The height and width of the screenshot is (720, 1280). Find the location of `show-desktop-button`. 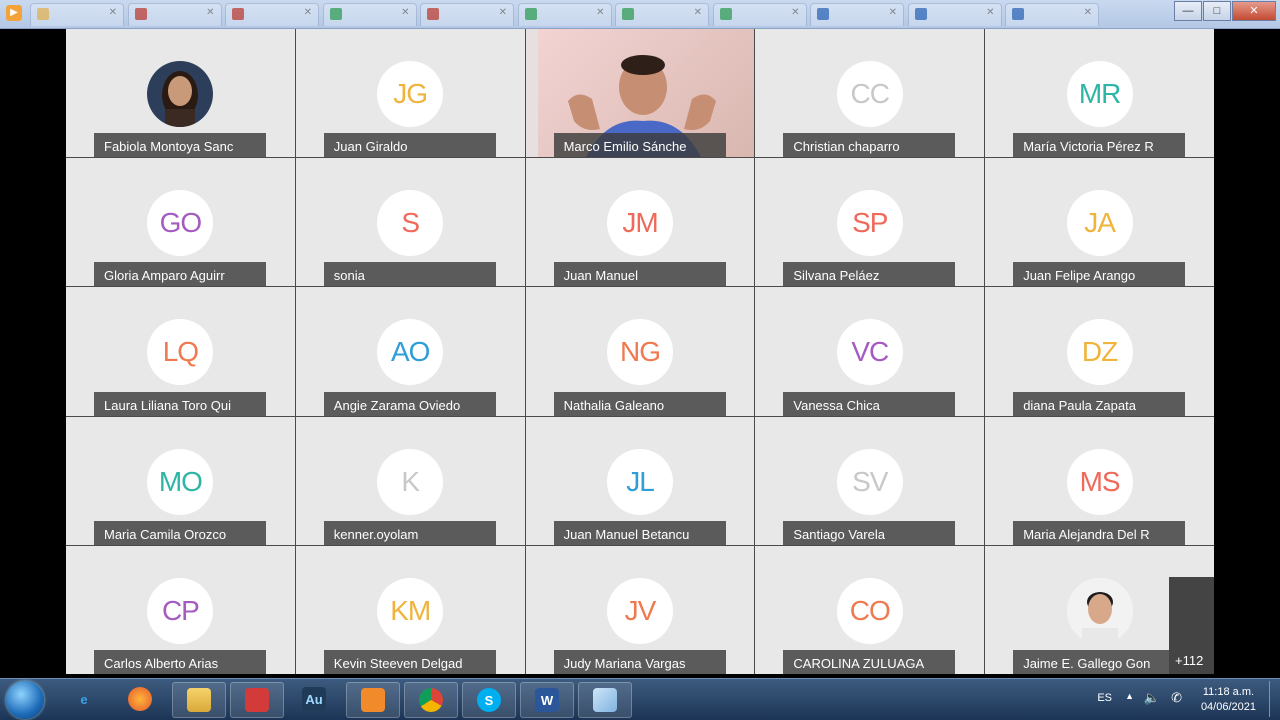

show-desktop-button is located at coordinates (1274, 699).